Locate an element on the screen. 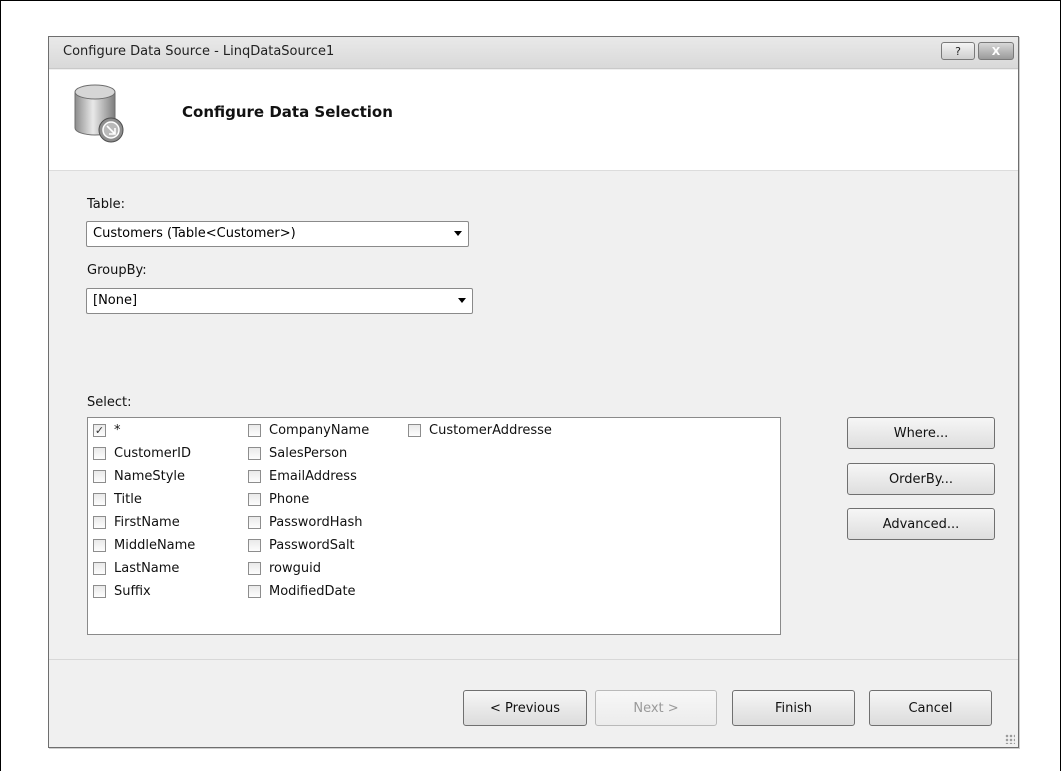  field-checkbox-phone: Phone is located at coordinates (278, 499).